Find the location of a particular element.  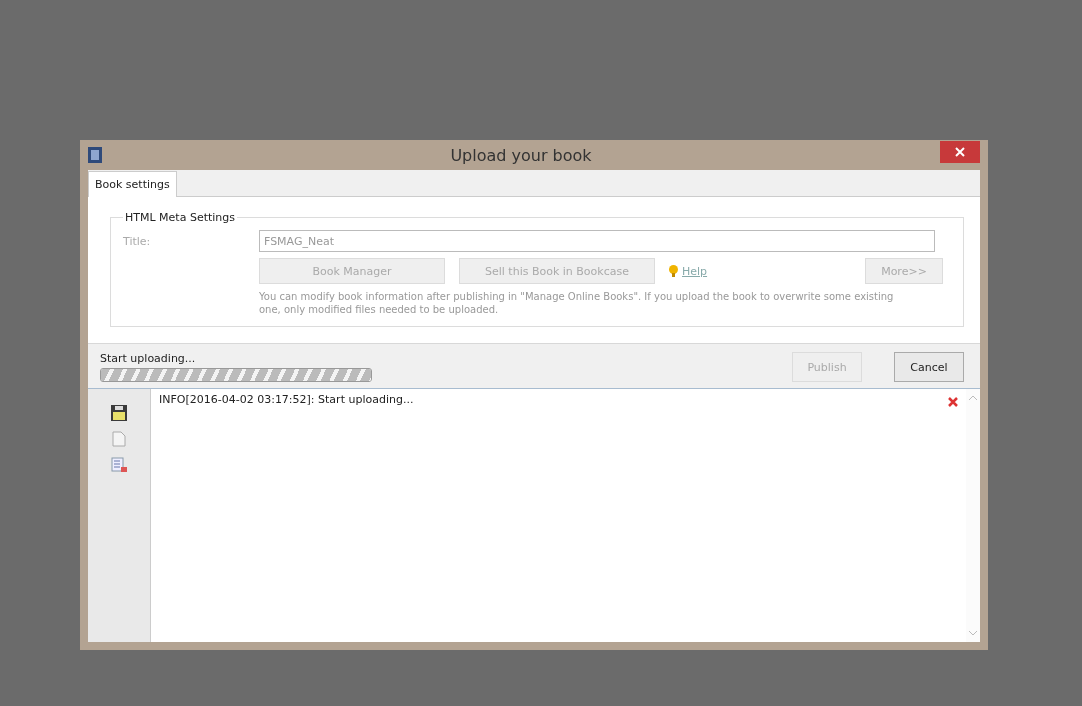

close-icon is located at coordinates (960, 152).